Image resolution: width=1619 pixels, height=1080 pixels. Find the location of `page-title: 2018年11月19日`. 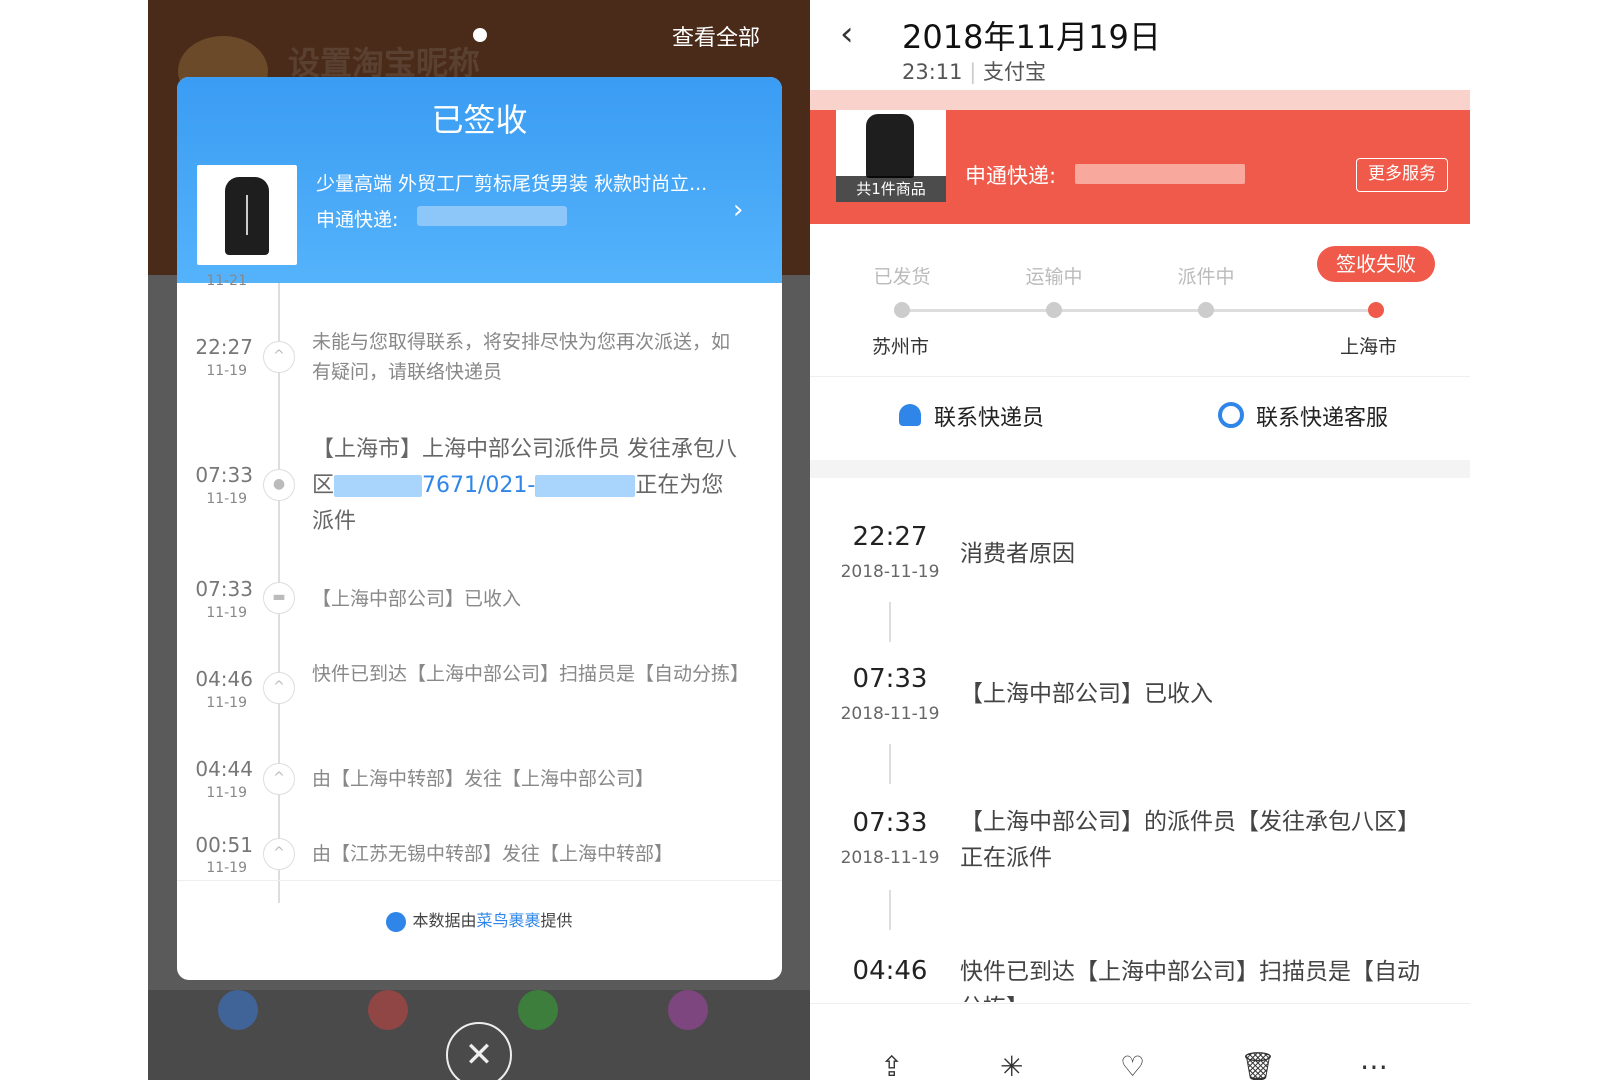

page-title: 2018年11月19日 is located at coordinates (1031, 37).